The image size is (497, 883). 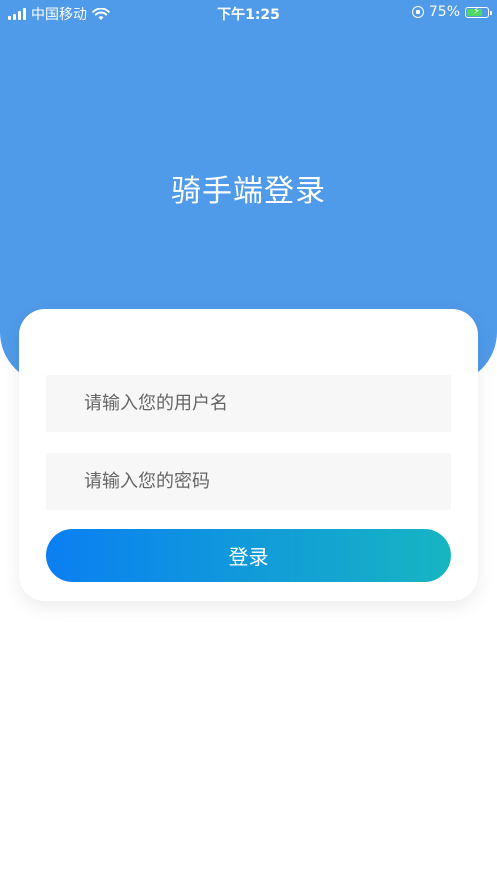 I want to click on username-input, so click(x=248, y=403).